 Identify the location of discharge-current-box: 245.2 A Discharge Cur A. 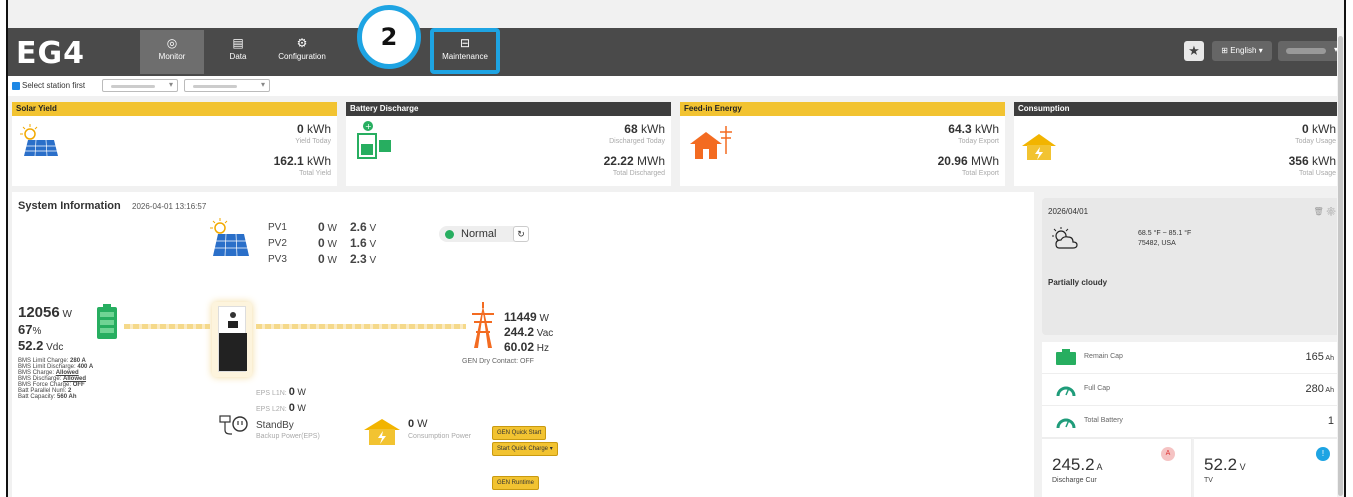
(1117, 467).